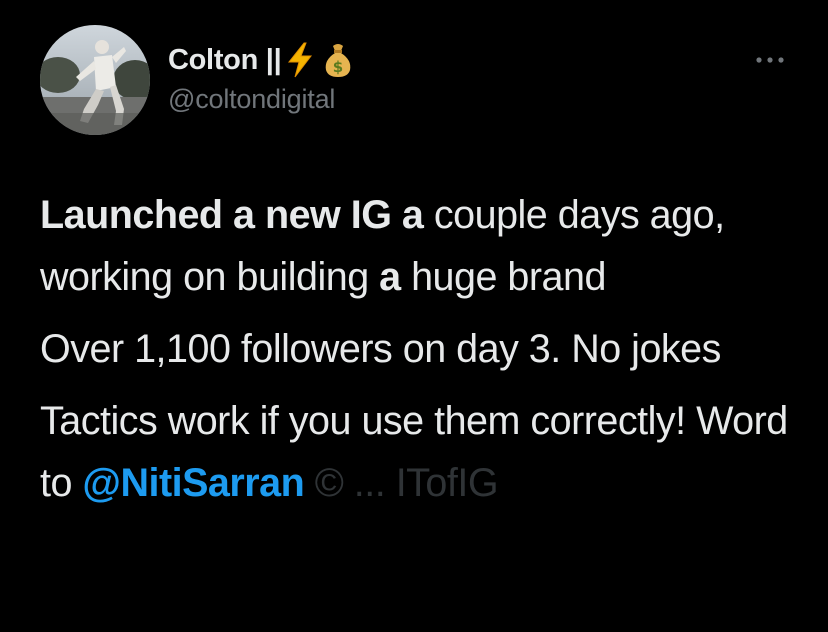  What do you see at coordinates (251, 99) in the screenshot?
I see `author-handle: @coltondigital` at bounding box center [251, 99].